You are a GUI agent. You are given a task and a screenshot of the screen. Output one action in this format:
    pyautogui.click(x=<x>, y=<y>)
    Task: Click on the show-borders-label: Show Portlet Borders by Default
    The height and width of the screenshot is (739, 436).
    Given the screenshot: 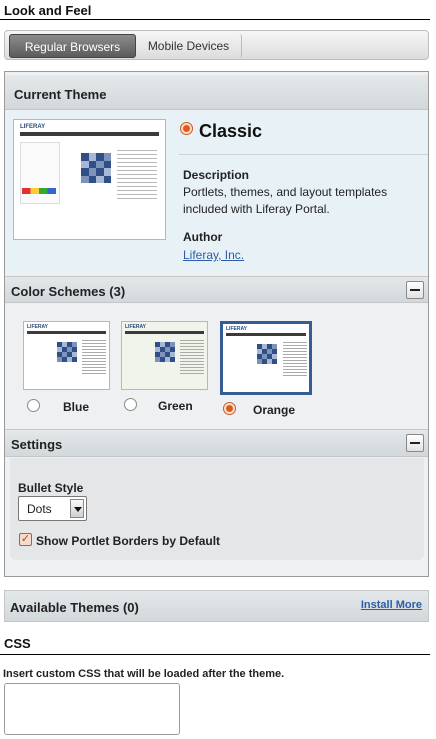 What is the action you would take?
    pyautogui.click(x=128, y=541)
    